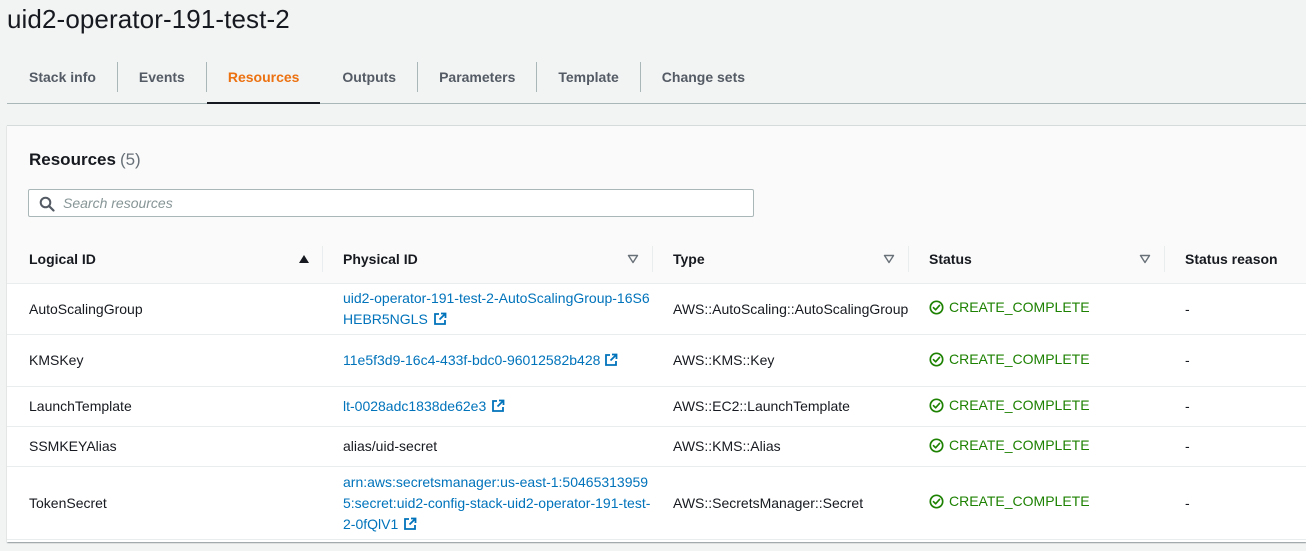 Image resolution: width=1306 pixels, height=551 pixels. I want to click on physical-id-link: 11e5f3d9-16c4-433f-bdc0-96012582b428, so click(480, 360).